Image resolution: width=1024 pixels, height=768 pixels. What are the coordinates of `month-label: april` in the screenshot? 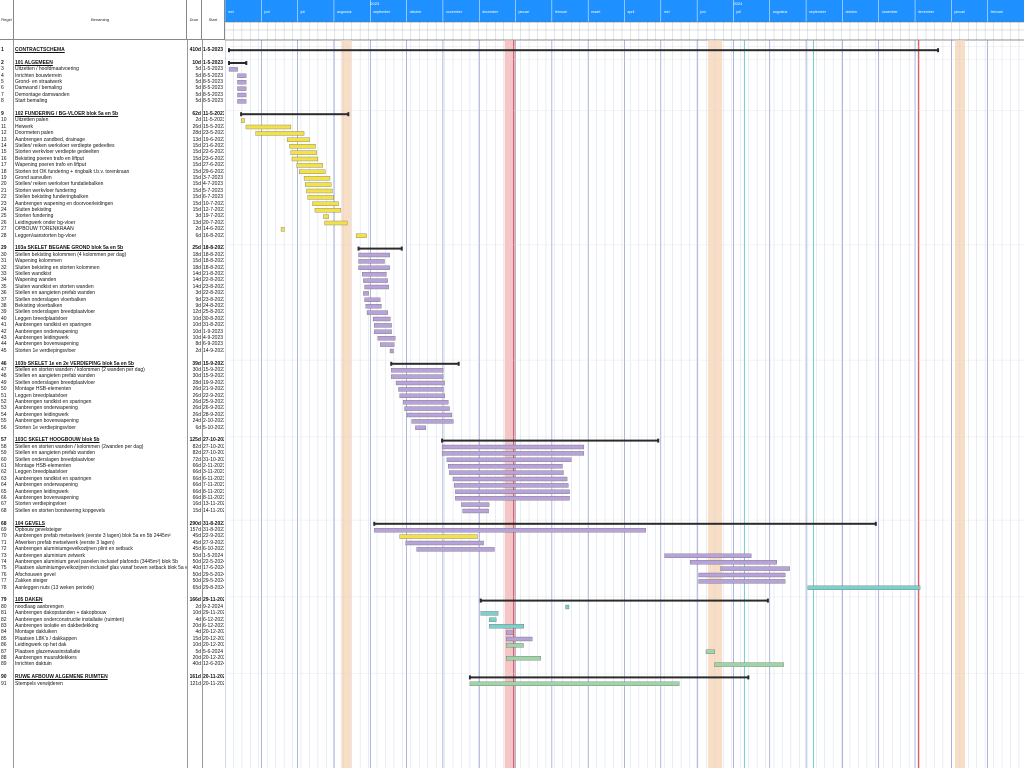 It's located at (631, 12).